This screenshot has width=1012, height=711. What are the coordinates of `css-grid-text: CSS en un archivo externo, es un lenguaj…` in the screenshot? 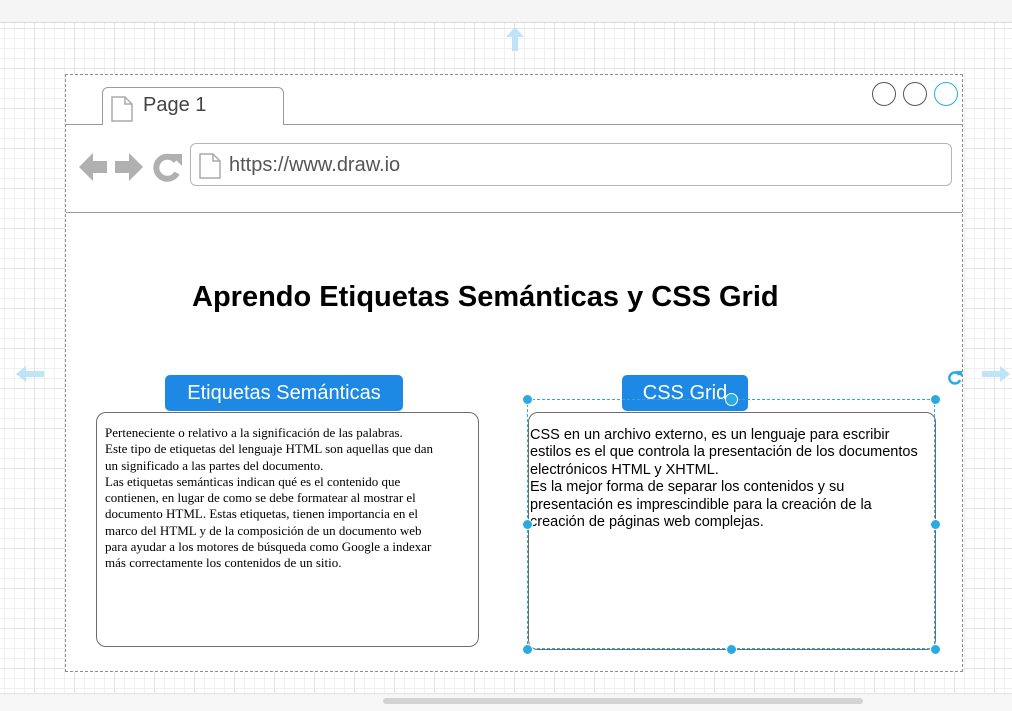 It's located at (724, 479).